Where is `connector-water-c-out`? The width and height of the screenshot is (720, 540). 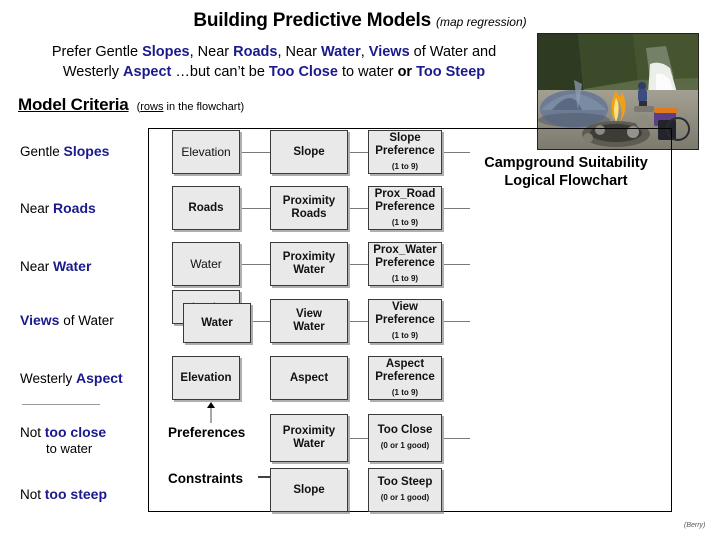 connector-water-c-out is located at coordinates (457, 264).